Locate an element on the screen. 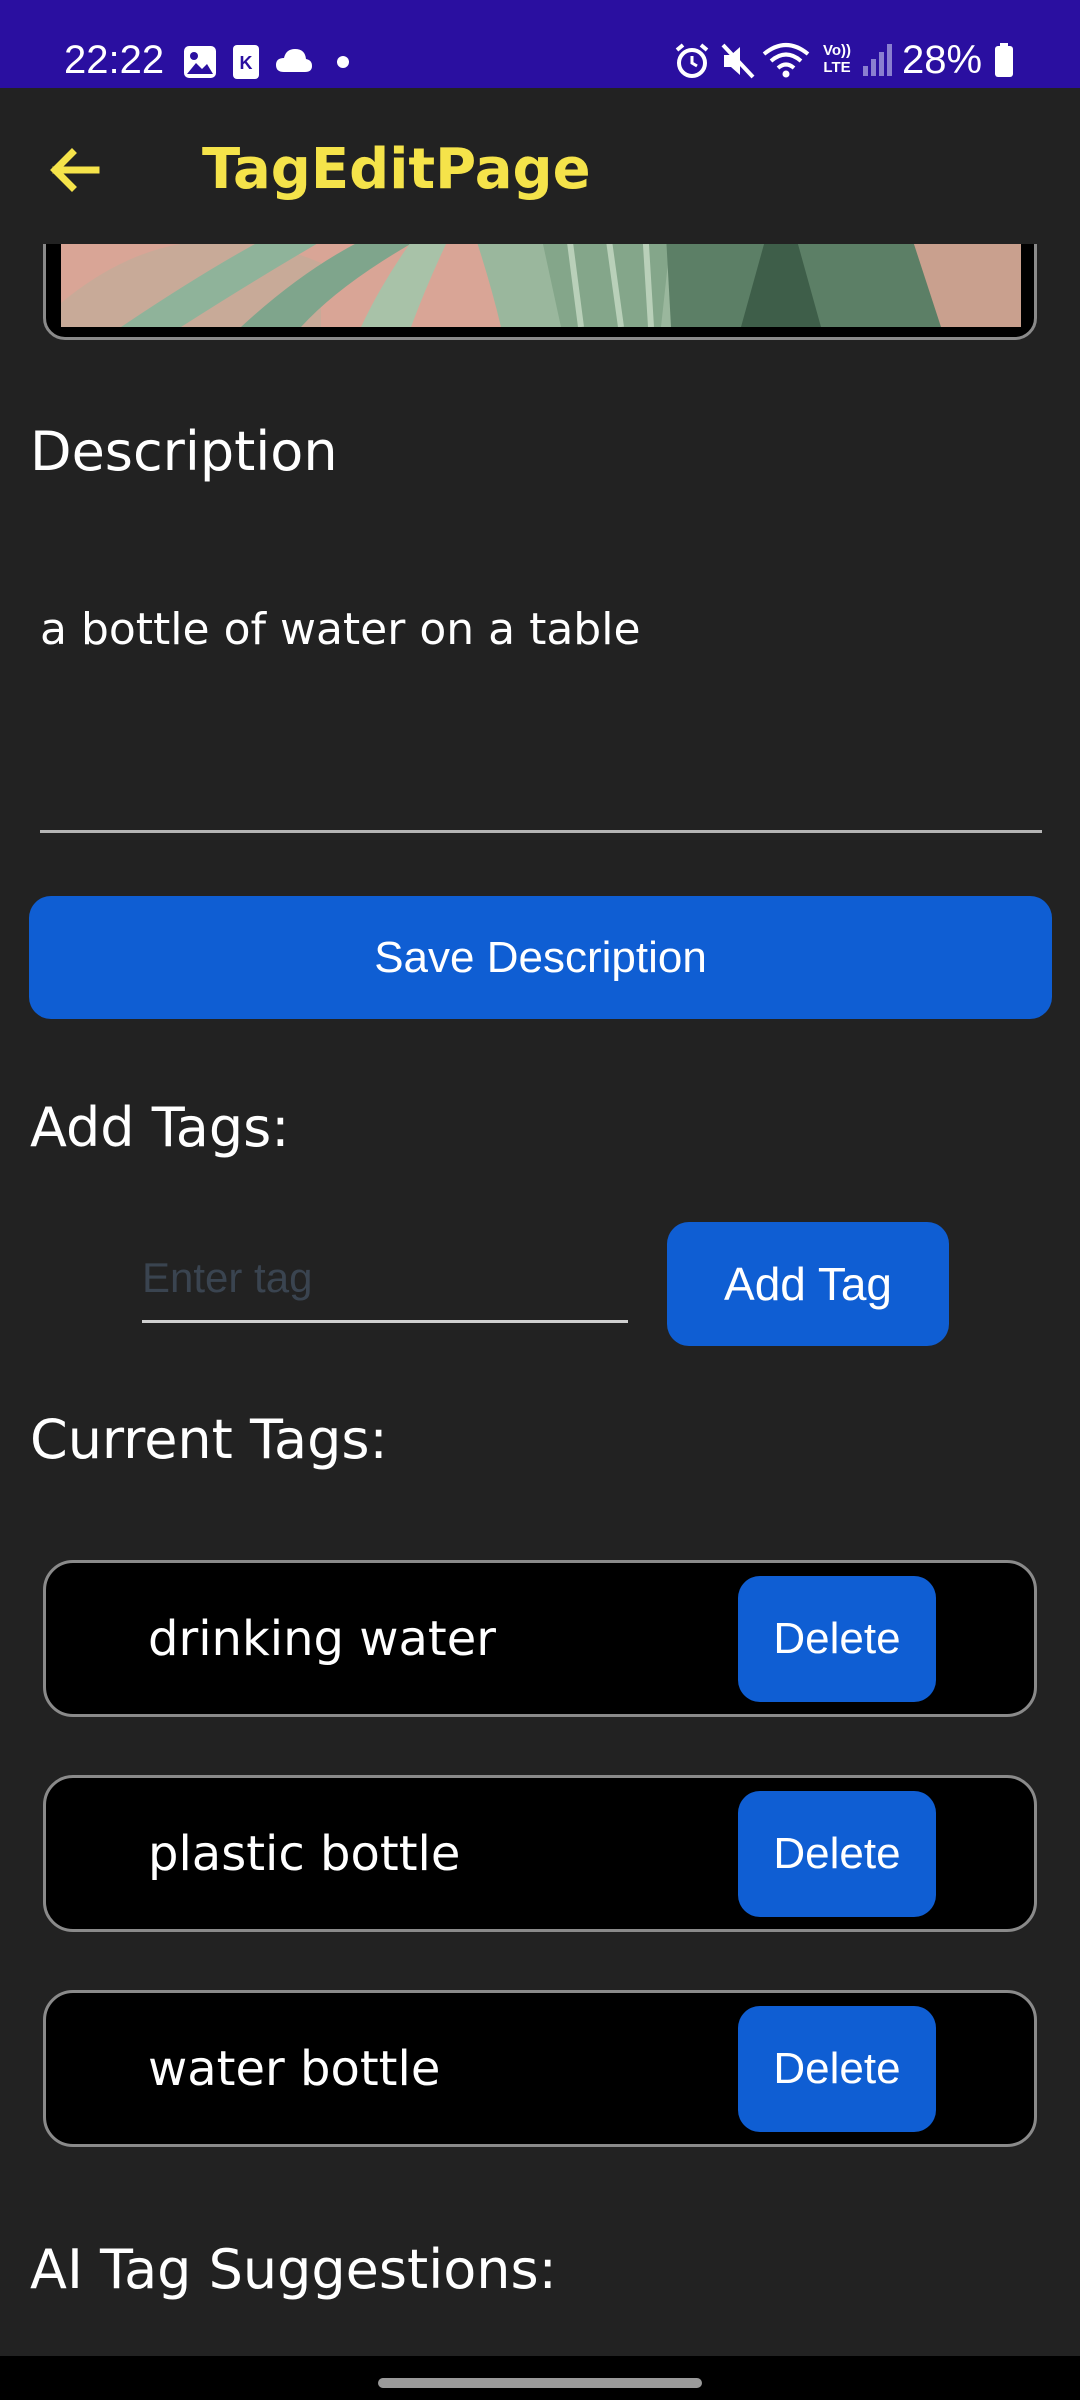 The image size is (1080, 2400). arrow-left-icon is located at coordinates (75, 170).